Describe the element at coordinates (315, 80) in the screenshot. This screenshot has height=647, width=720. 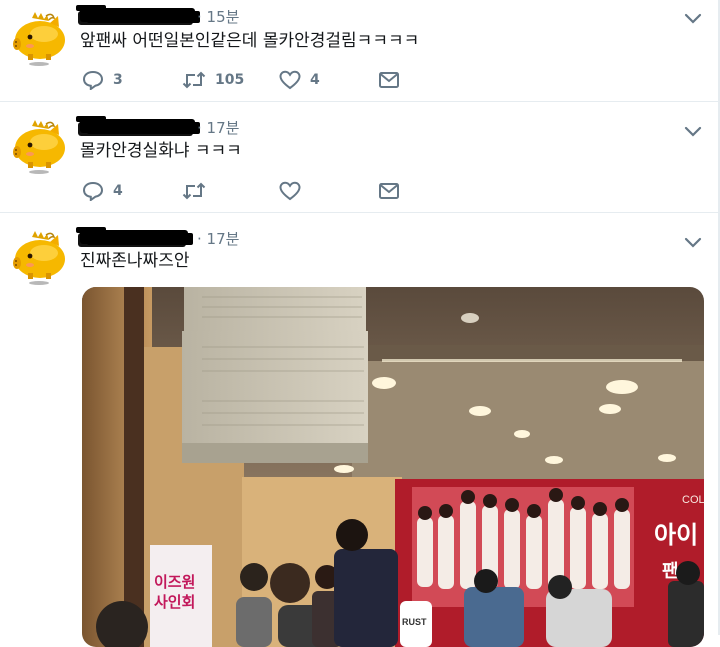
I see `like-count: 4` at that location.